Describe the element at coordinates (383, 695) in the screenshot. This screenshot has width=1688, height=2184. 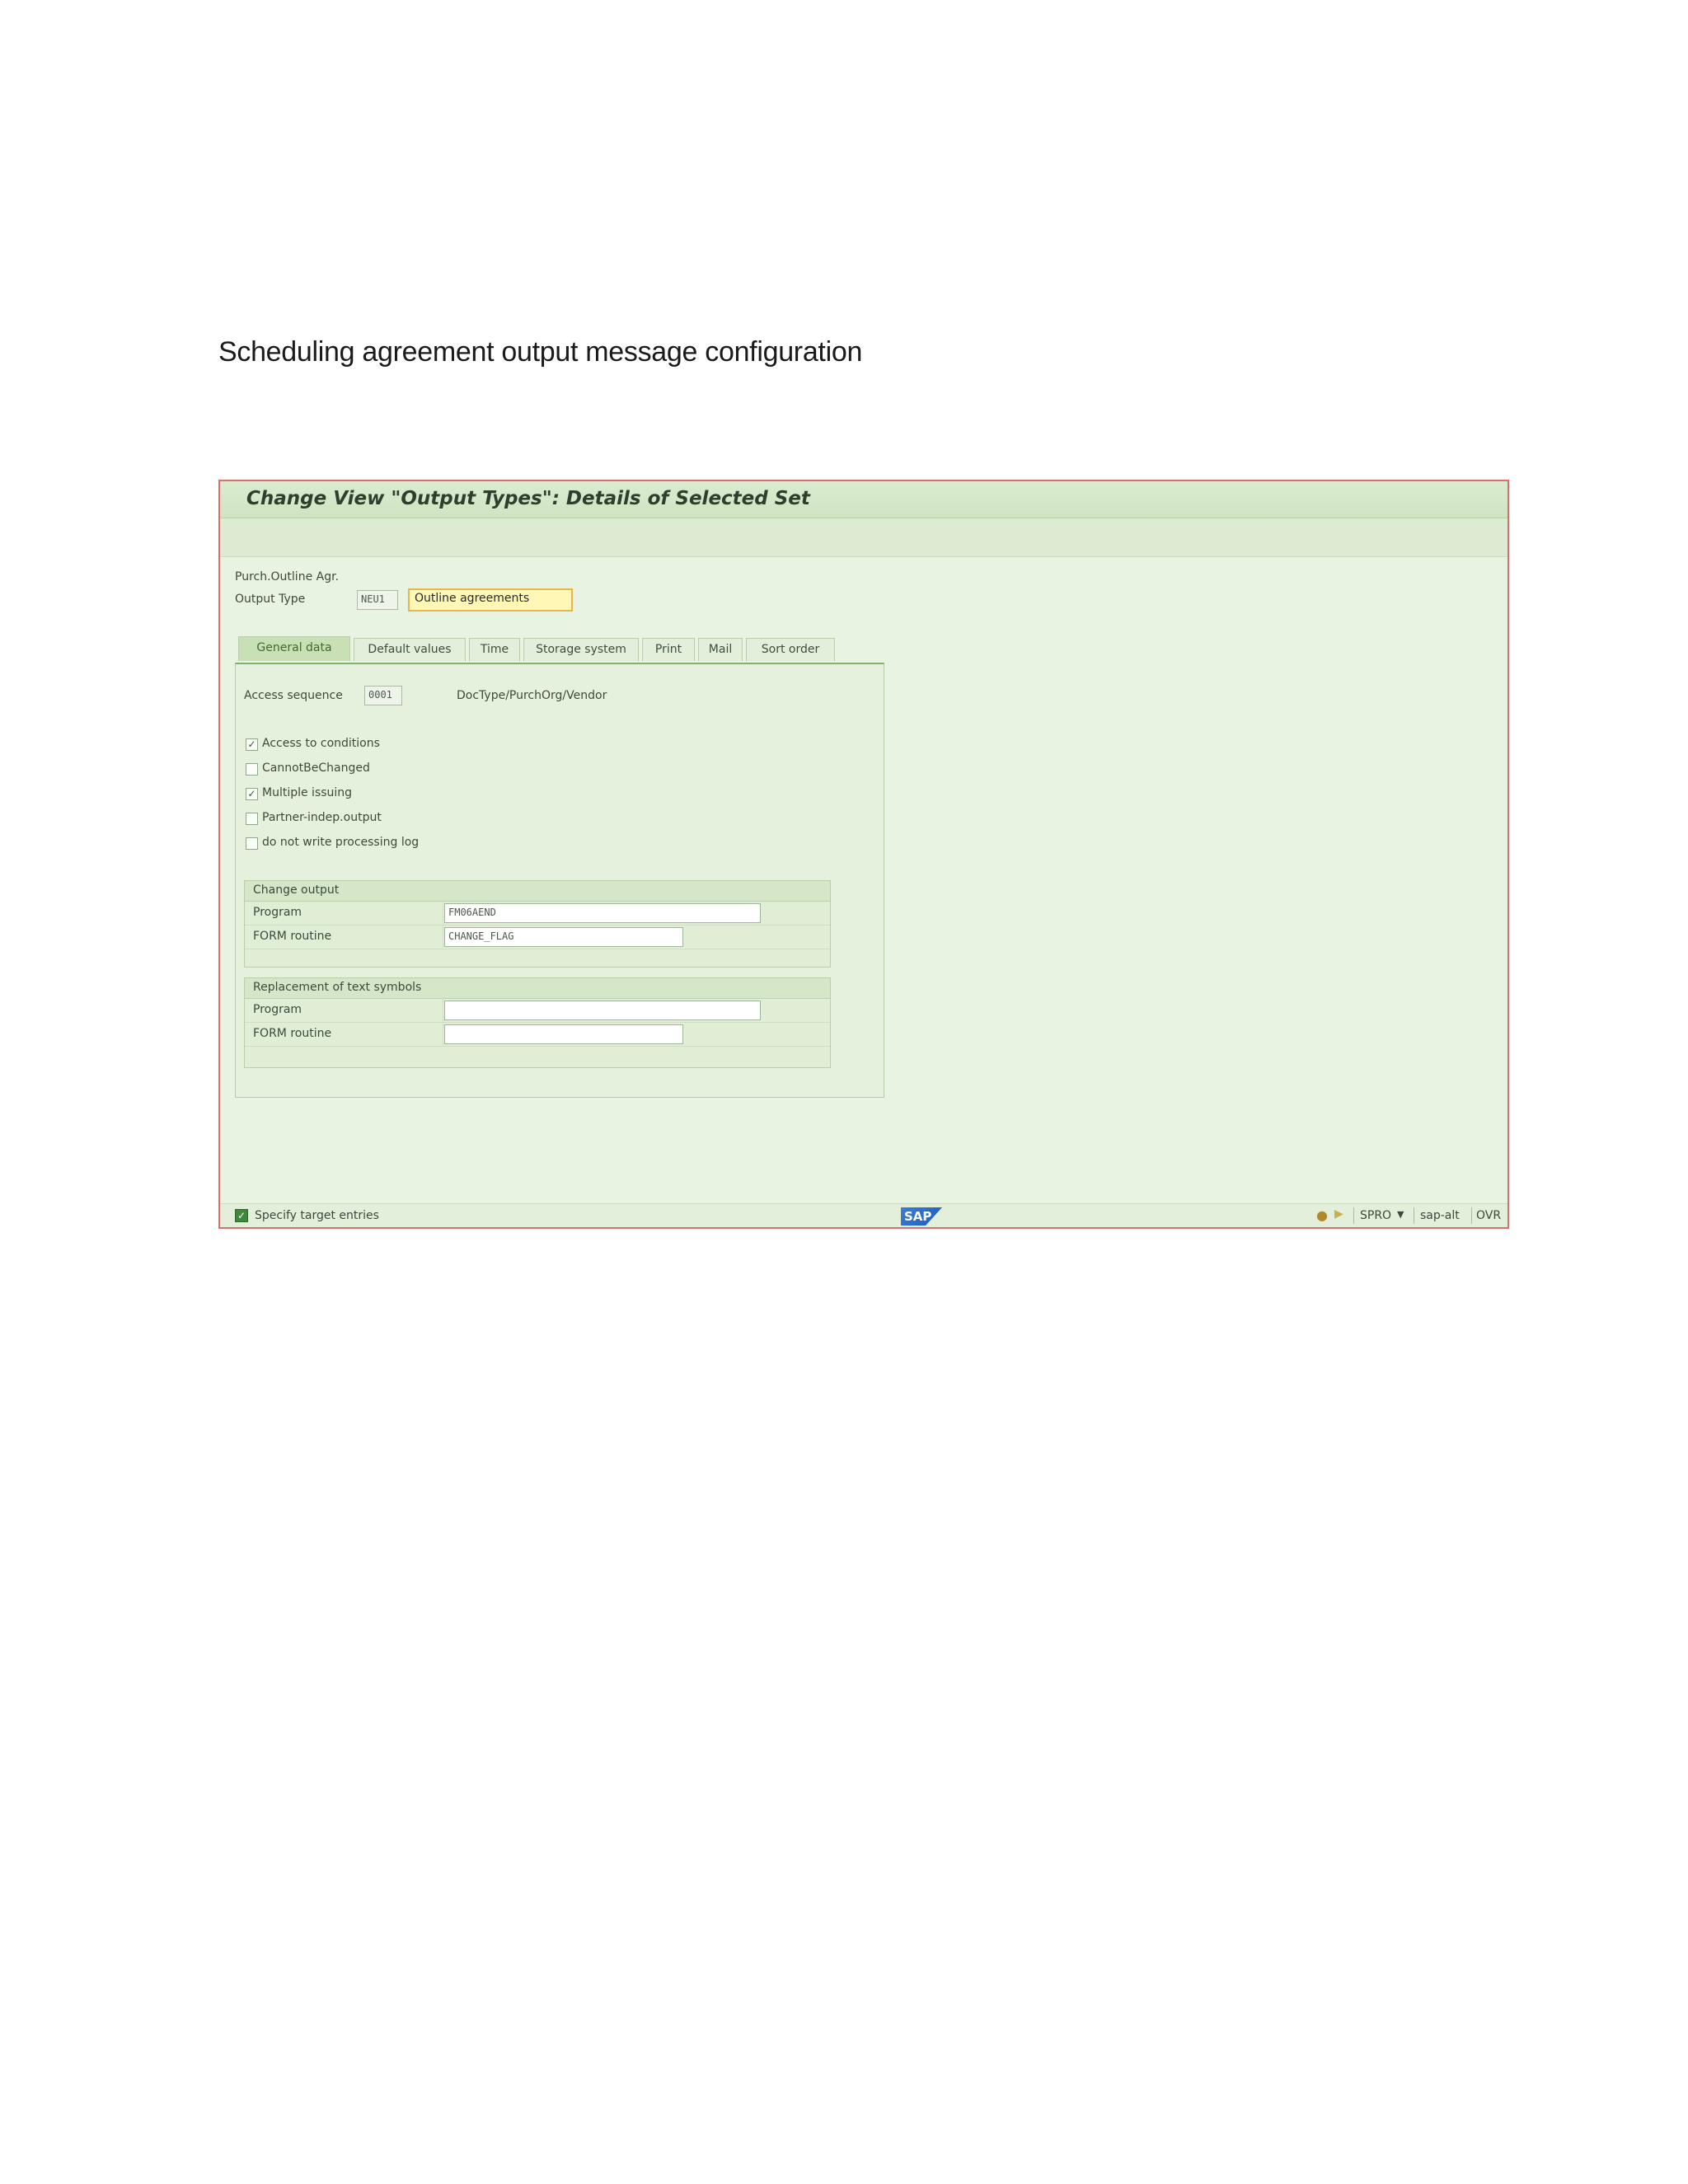
I see `access-sequence-field: 0001` at that location.